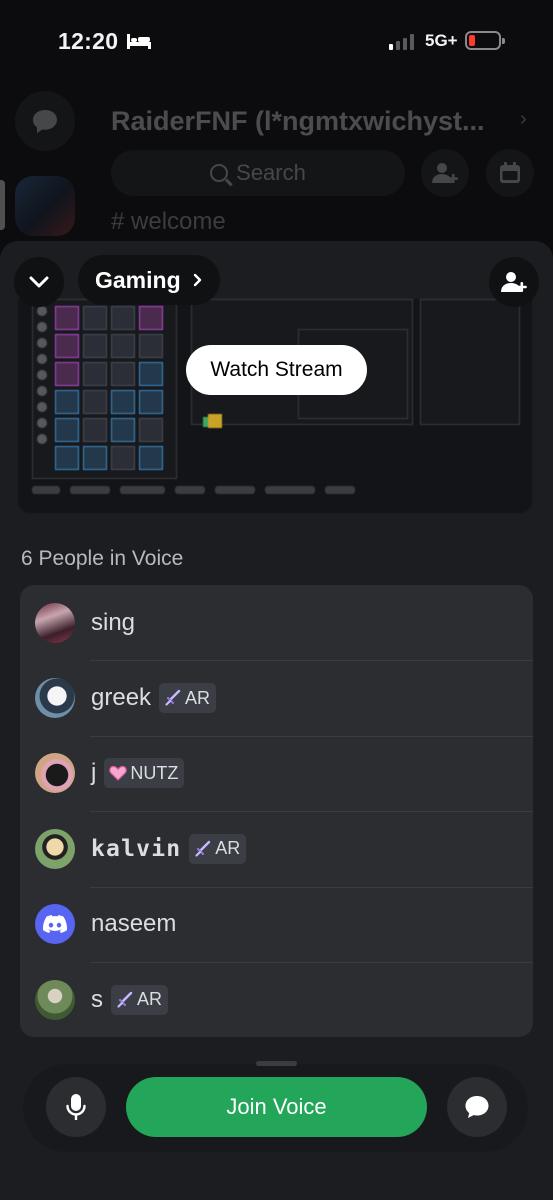  I want to click on channel-name-button: Gaming, so click(149, 280).